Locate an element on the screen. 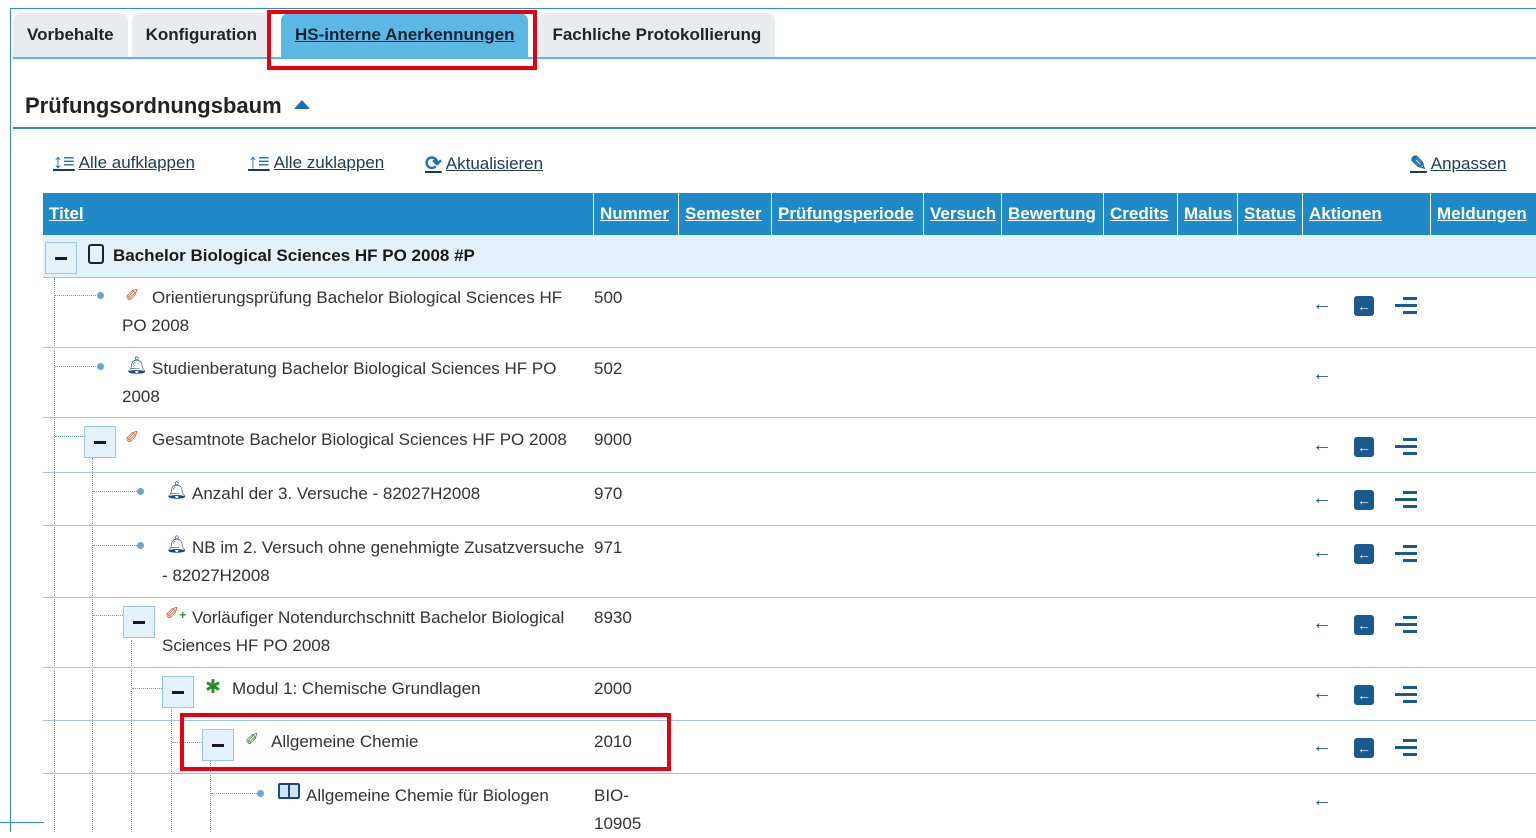 Image resolution: width=1536 pixels, height=838 pixels. row-title-cont: Sciences HF PO 2008 is located at coordinates (246, 645).